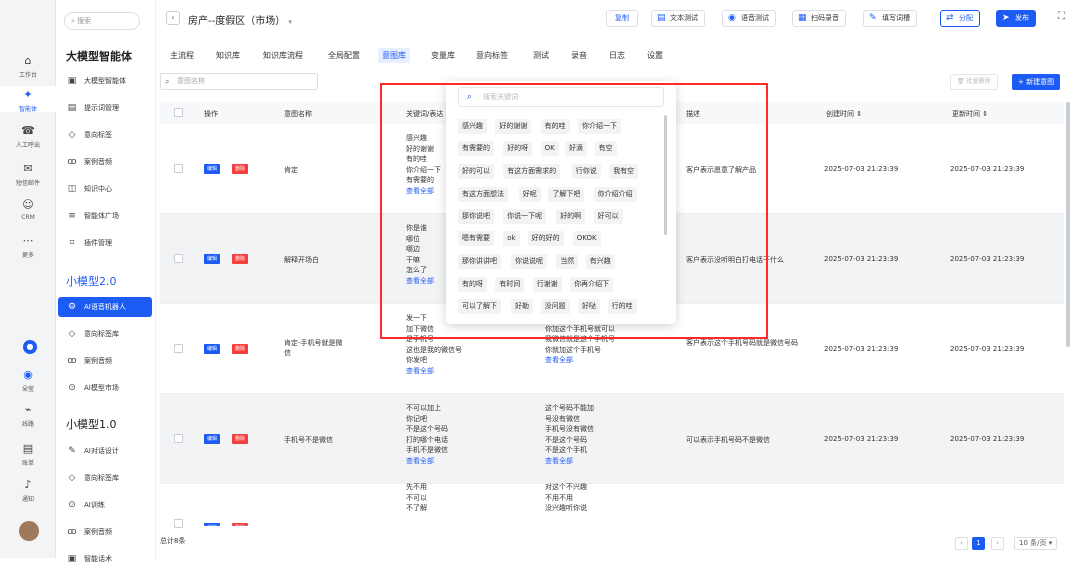 The width and height of the screenshot is (1080, 569). Describe the element at coordinates (105, 451) in the screenshot. I see `sidebar-item: ✎ AI对话设计` at that location.